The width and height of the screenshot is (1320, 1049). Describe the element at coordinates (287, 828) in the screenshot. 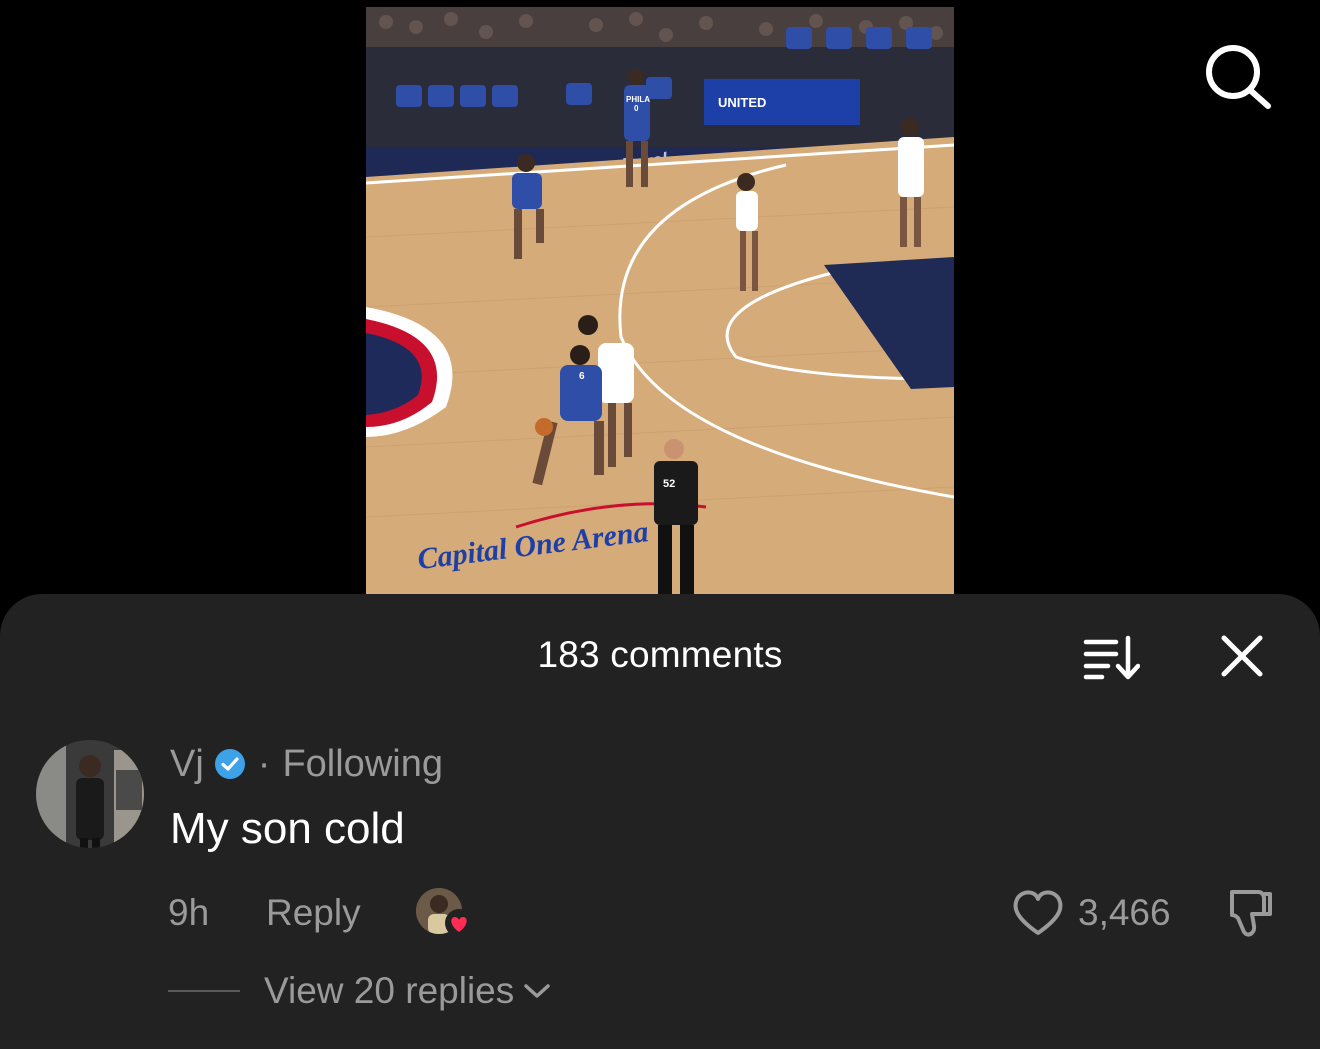

I see `comment-text: My son cold` at that location.